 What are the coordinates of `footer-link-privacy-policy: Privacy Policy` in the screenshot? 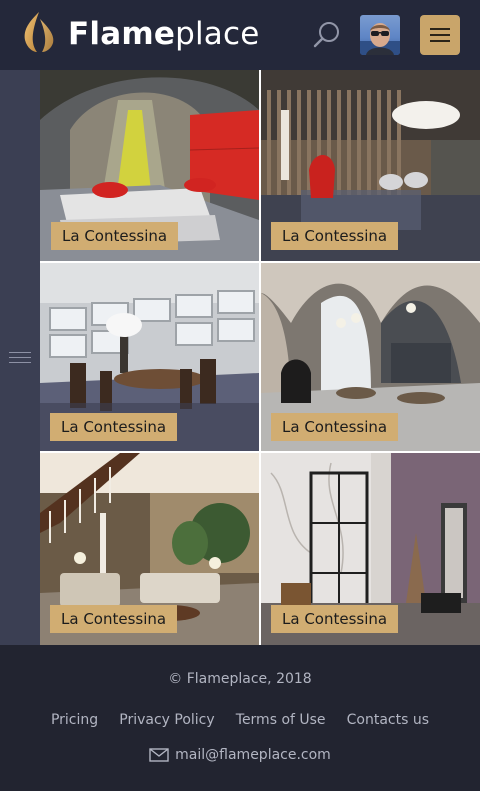 It's located at (166, 720).